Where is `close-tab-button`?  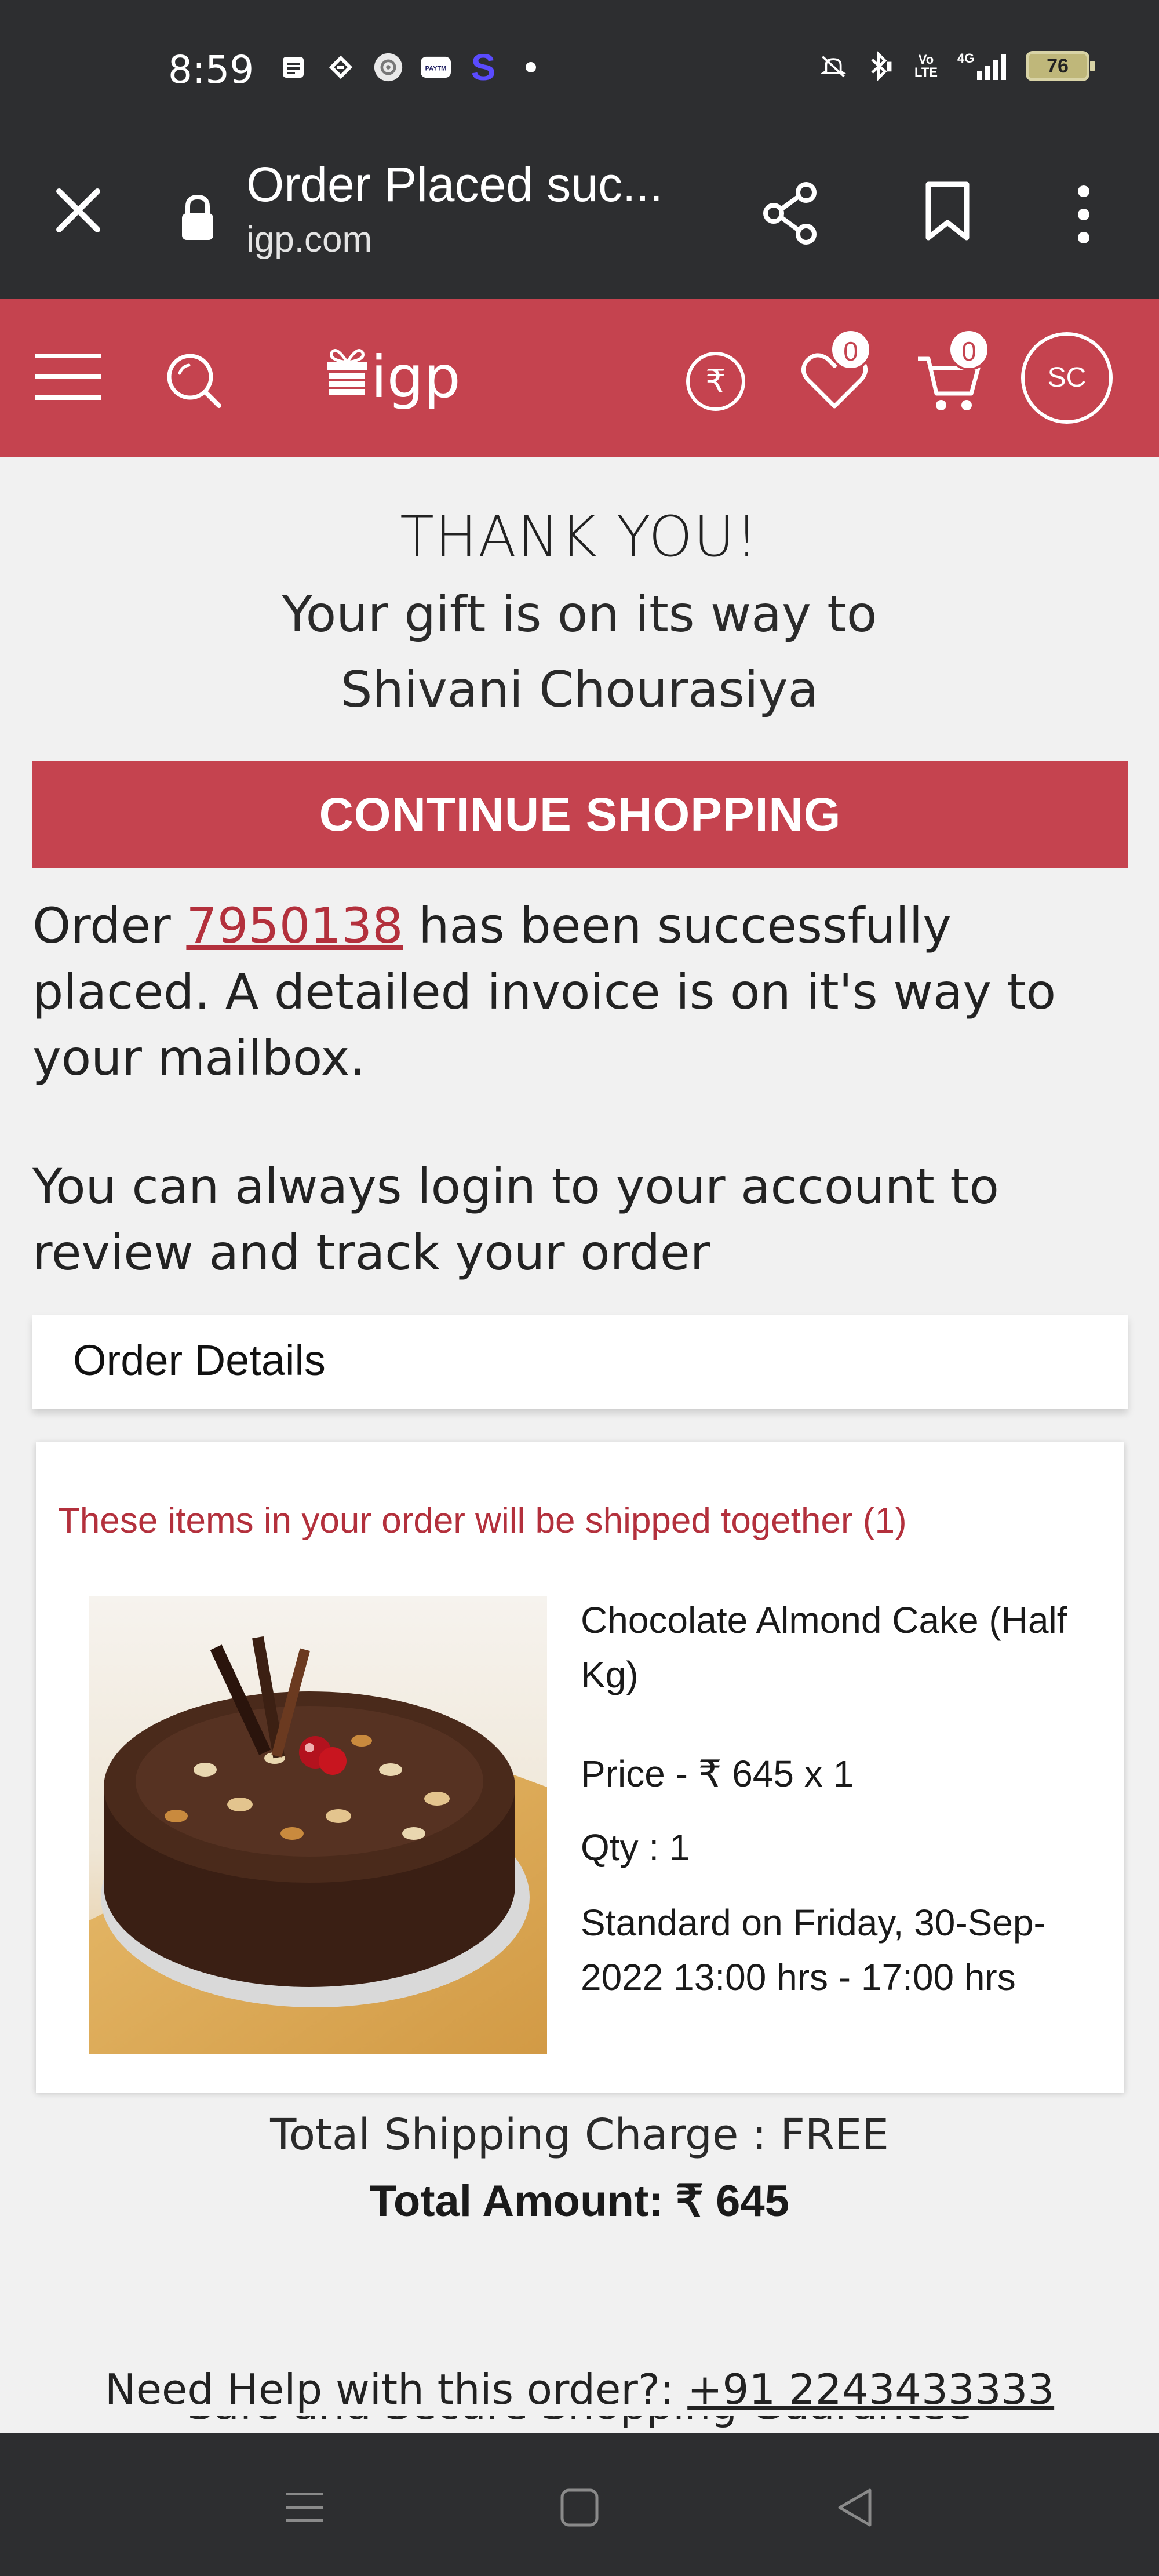 close-tab-button is located at coordinates (78, 210).